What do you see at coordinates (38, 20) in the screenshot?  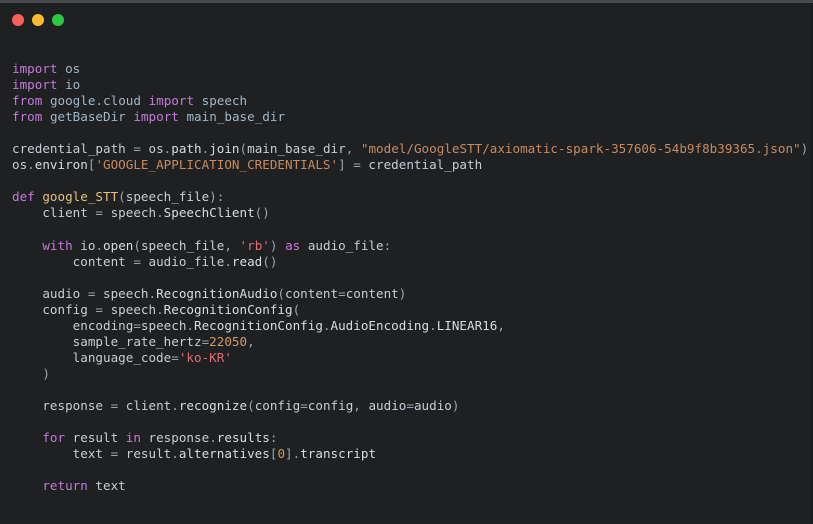 I see `minimize-window-button` at bounding box center [38, 20].